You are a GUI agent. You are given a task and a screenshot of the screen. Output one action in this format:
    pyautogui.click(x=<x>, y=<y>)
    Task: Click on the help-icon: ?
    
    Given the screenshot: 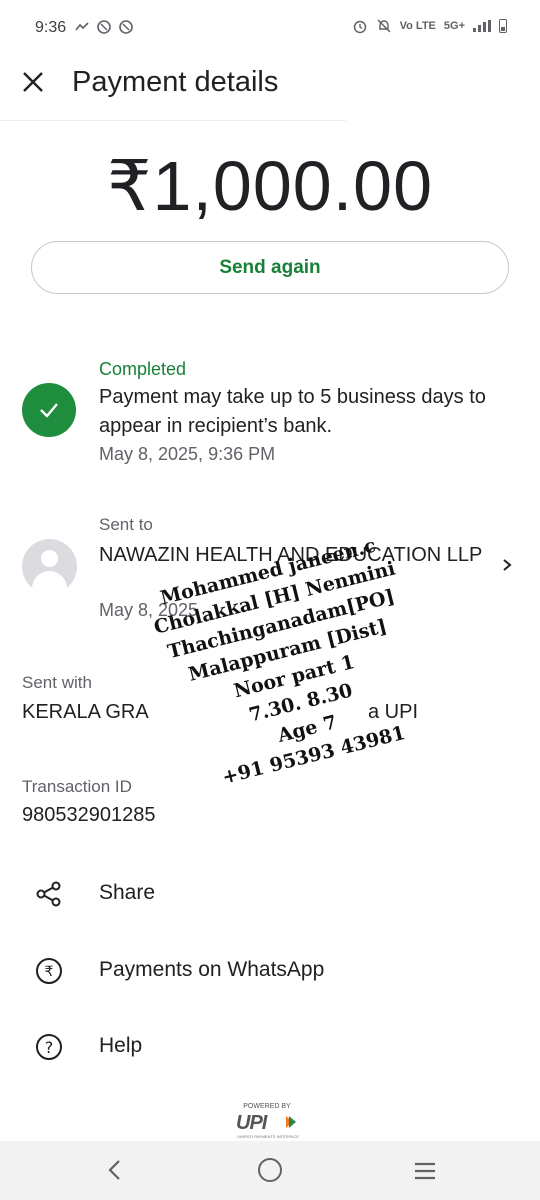 What is the action you would take?
    pyautogui.click(x=49, y=1047)
    